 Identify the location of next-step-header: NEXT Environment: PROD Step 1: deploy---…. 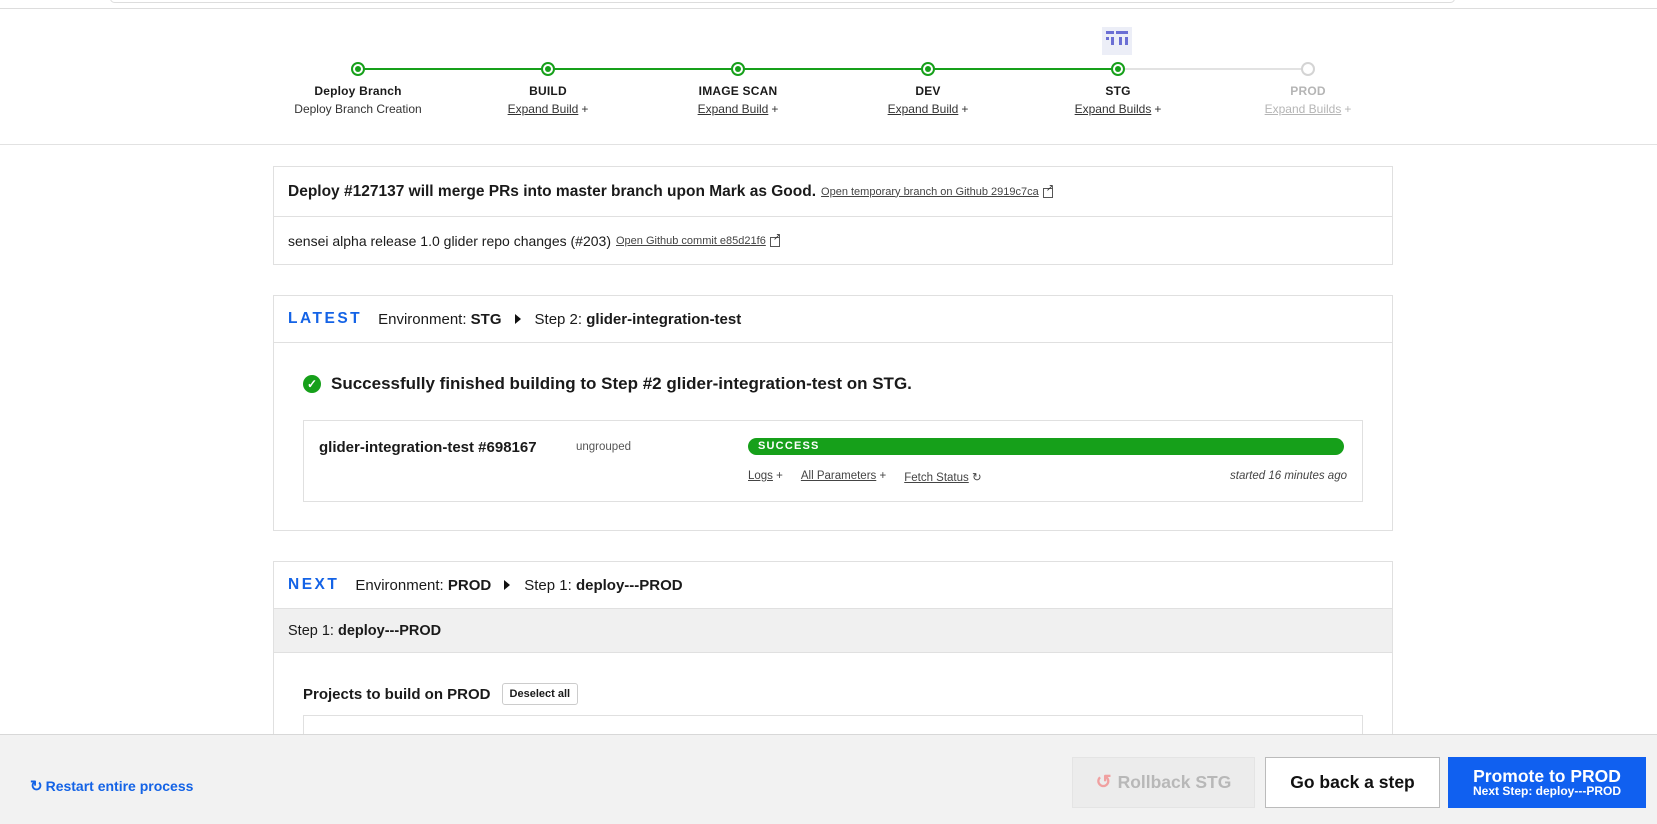
(833, 585).